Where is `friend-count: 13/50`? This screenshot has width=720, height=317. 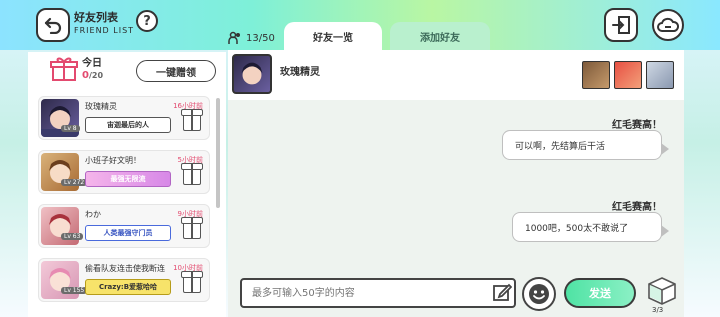
friend-count: 13/50 is located at coordinates (251, 38).